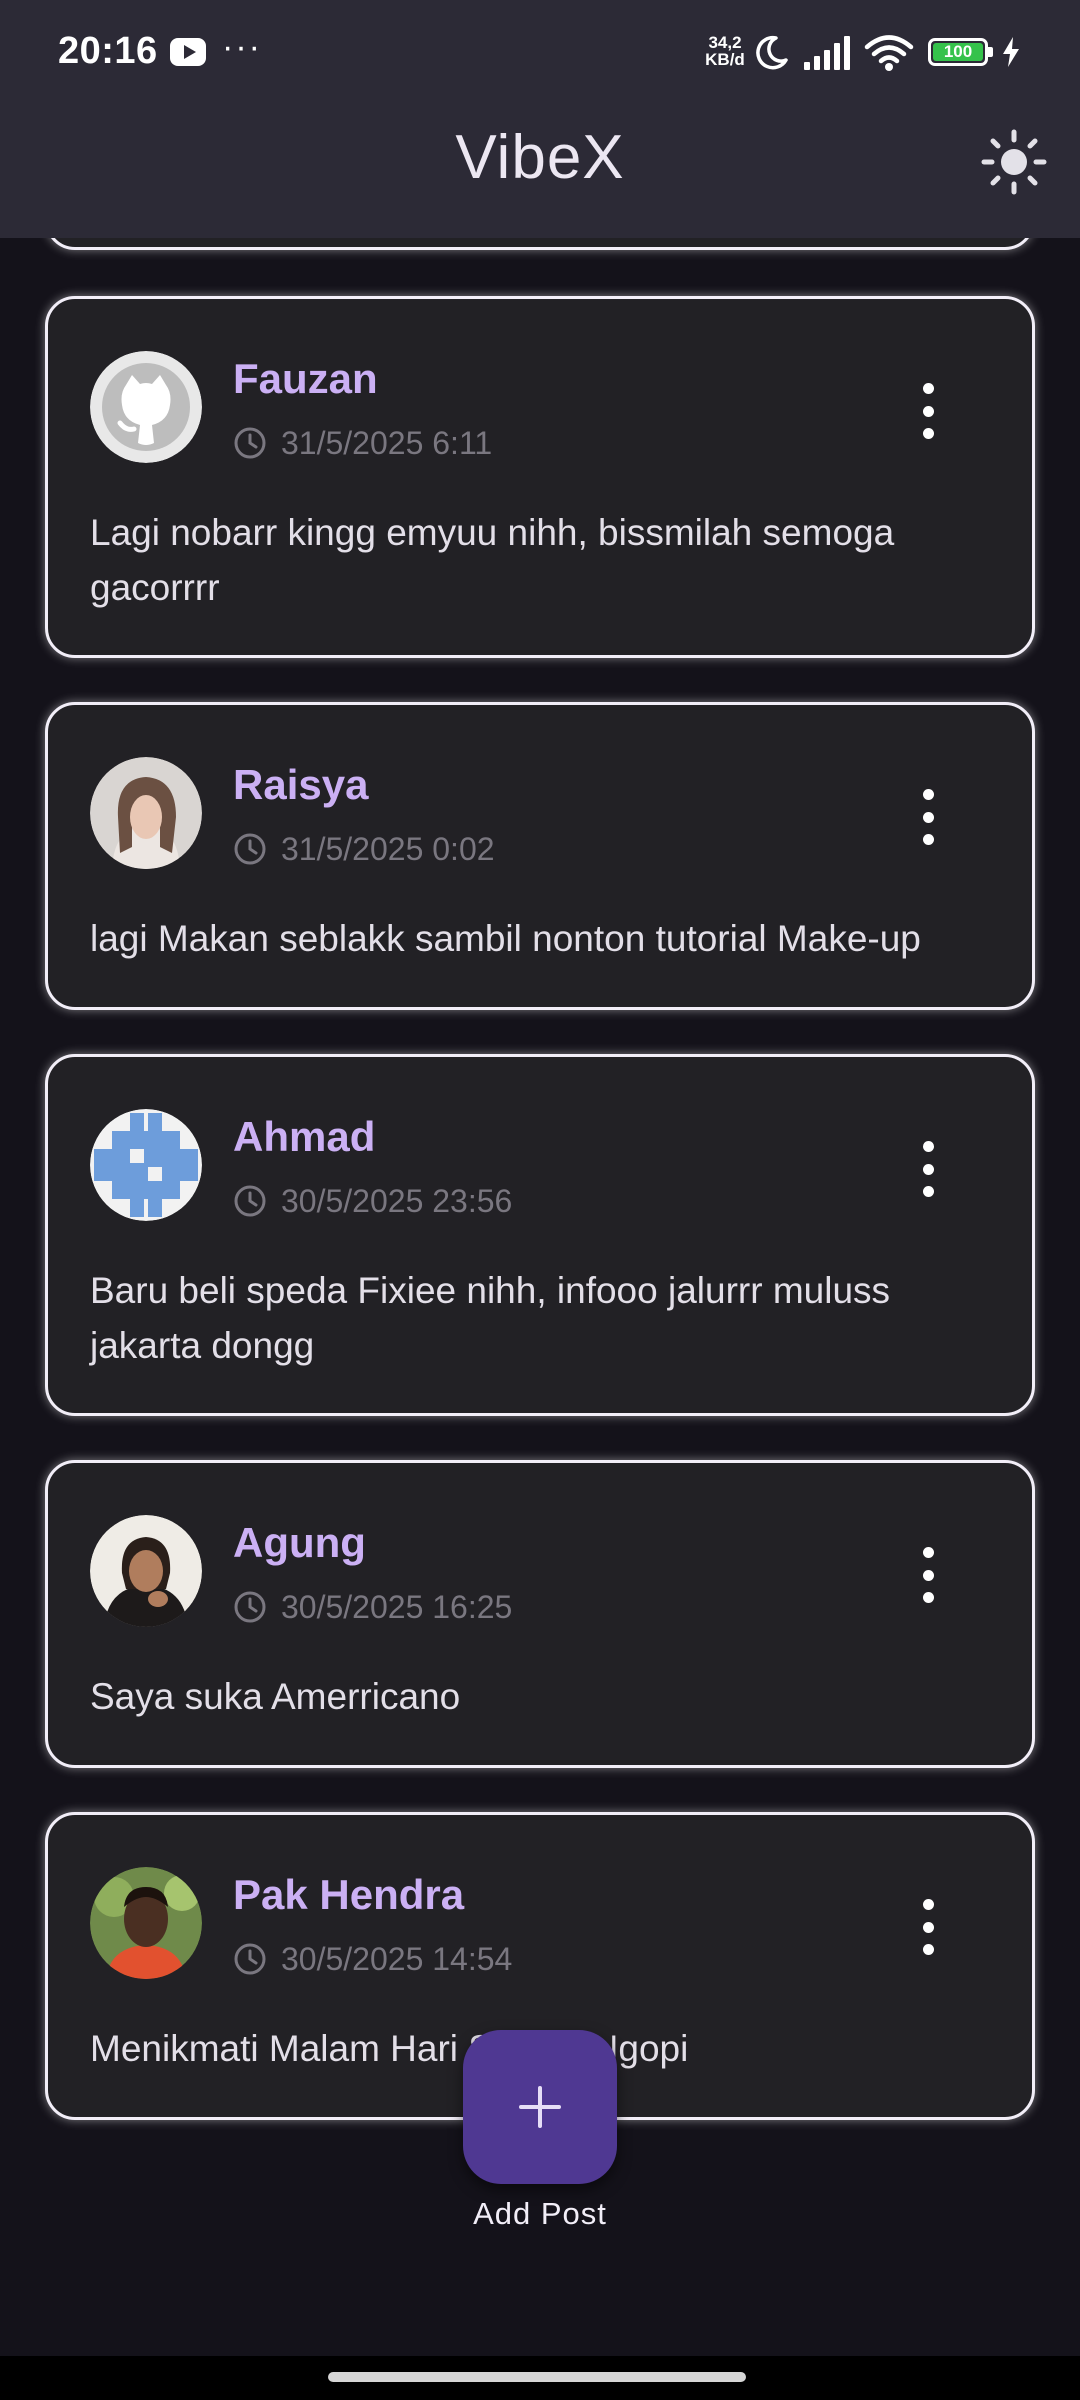 This screenshot has width=1080, height=2400. I want to click on post-timestamp: 30/5/2025 14:54, so click(397, 1958).